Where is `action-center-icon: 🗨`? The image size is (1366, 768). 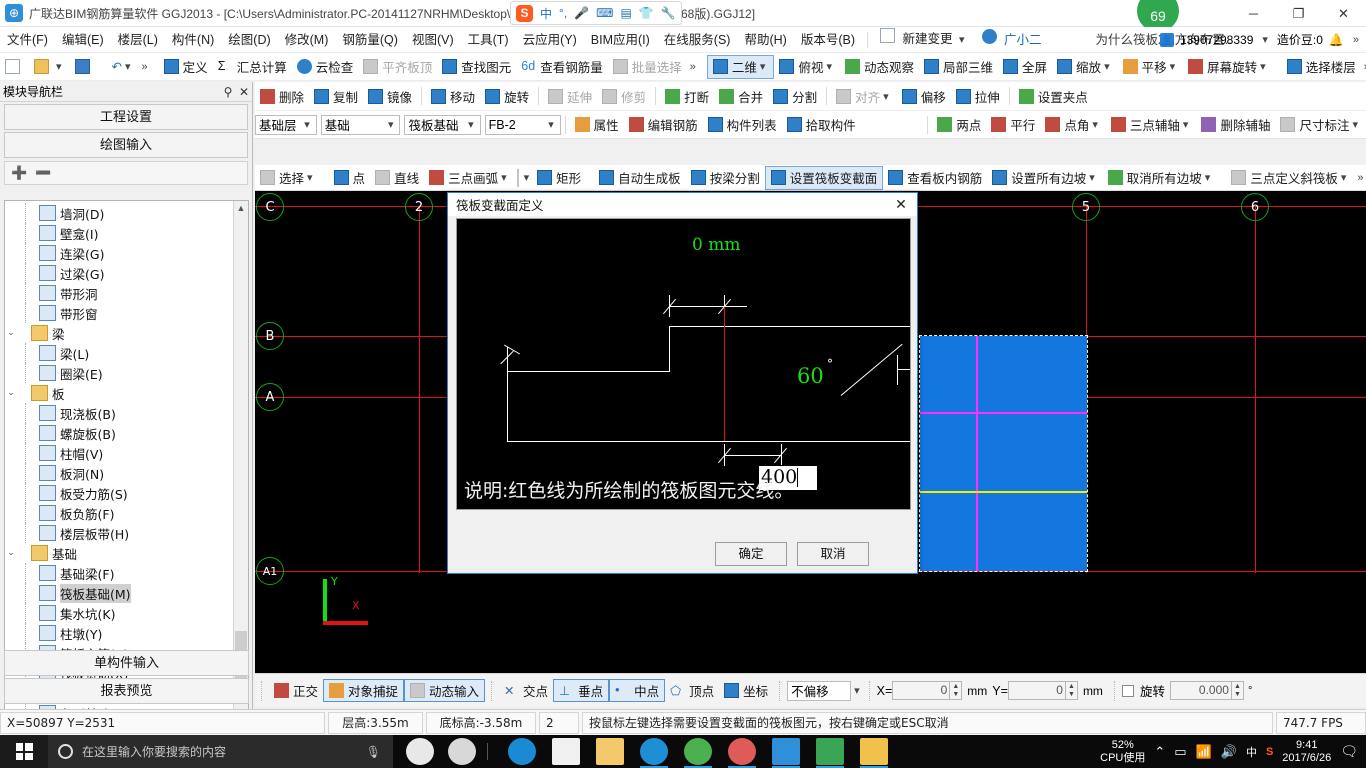 action-center-icon: 🗨 is located at coordinates (1349, 751).